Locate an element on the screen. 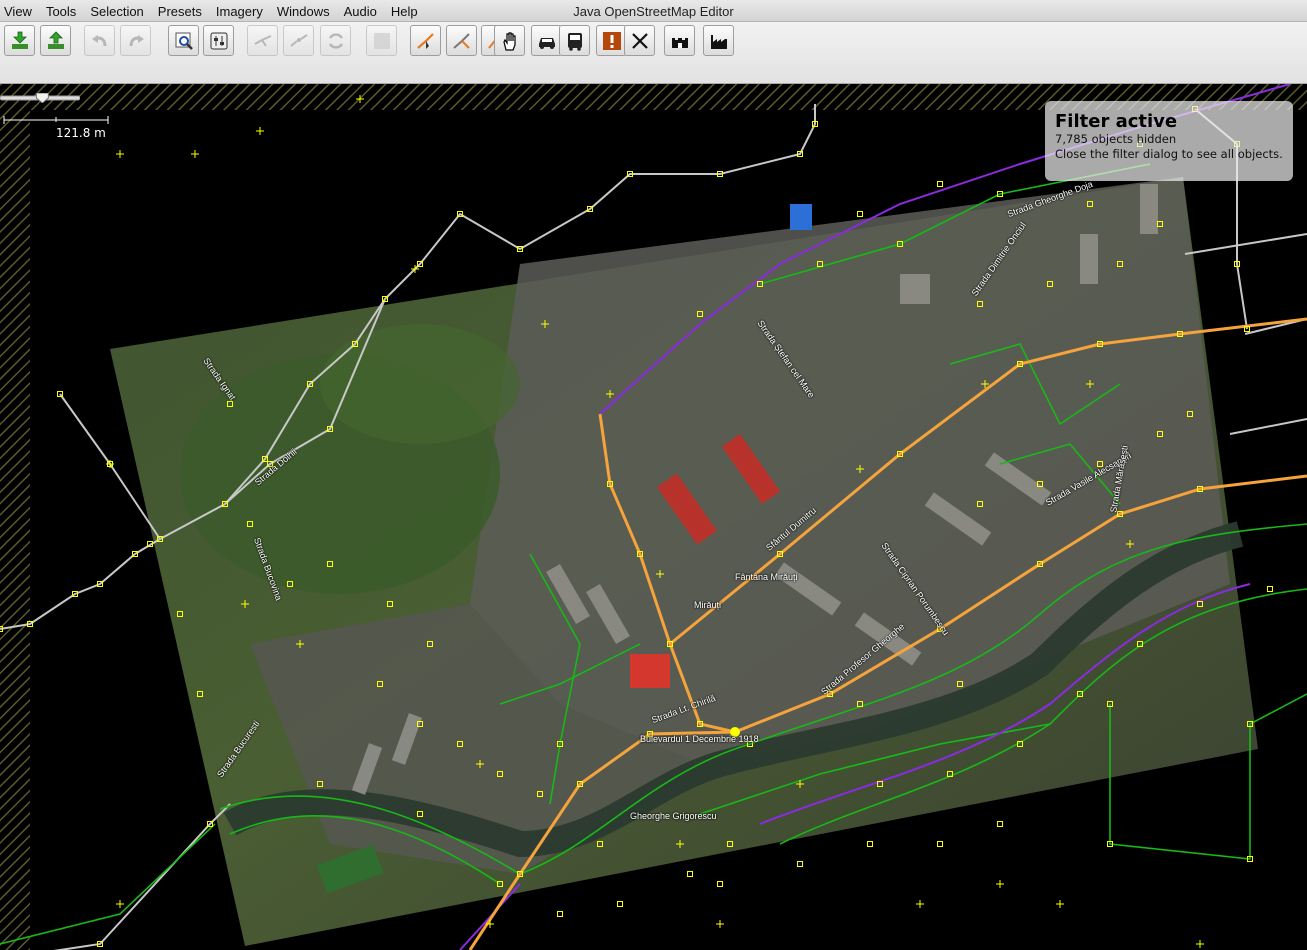 The height and width of the screenshot is (950, 1307). car-preset-button is located at coordinates (546, 40).